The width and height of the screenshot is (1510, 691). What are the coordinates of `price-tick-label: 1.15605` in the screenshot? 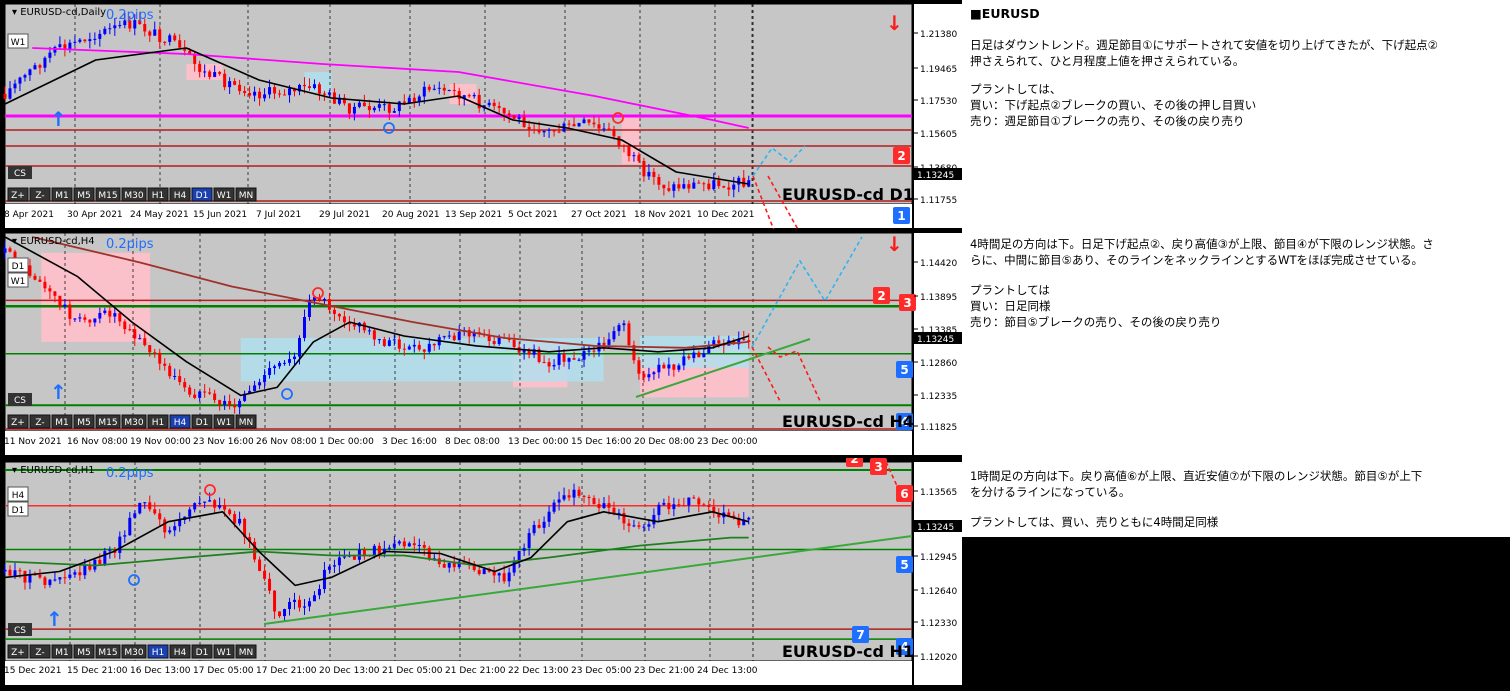 It's located at (938, 135).